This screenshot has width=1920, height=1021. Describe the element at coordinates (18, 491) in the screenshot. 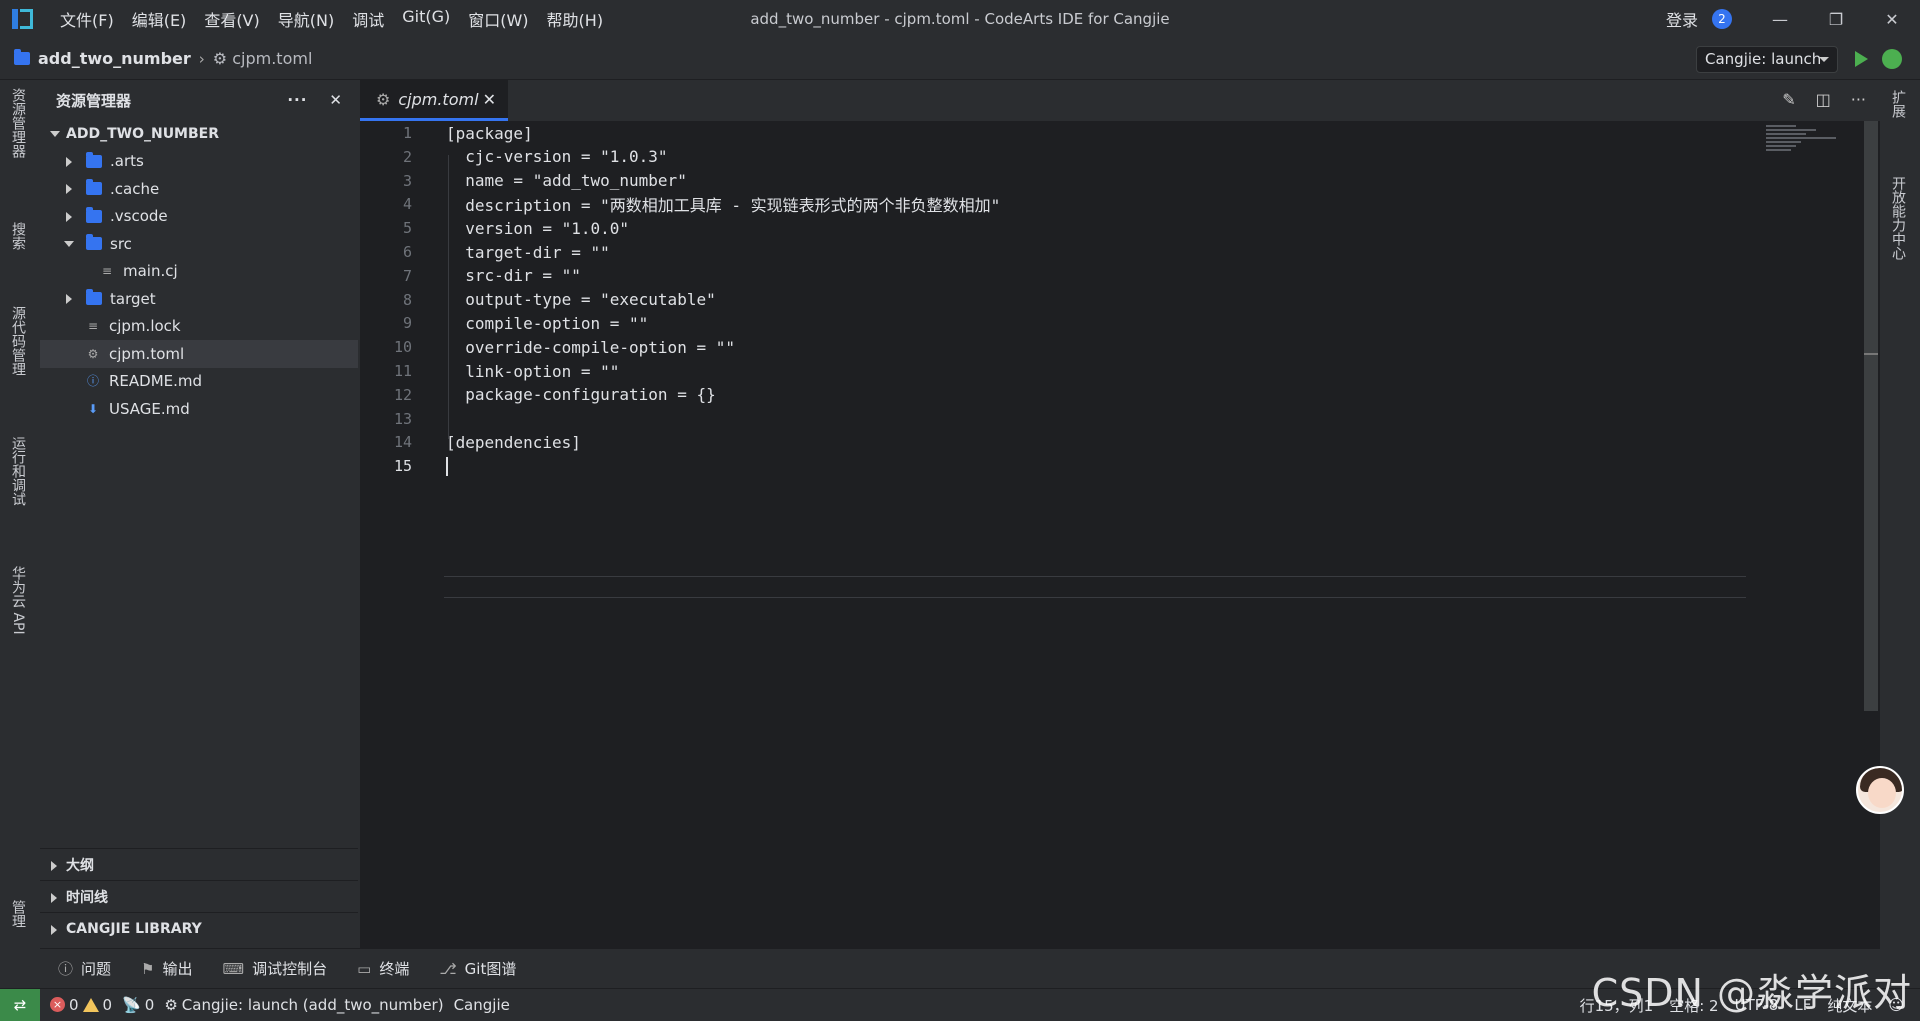

I see `activity-run-debug: 运行和调试` at that location.